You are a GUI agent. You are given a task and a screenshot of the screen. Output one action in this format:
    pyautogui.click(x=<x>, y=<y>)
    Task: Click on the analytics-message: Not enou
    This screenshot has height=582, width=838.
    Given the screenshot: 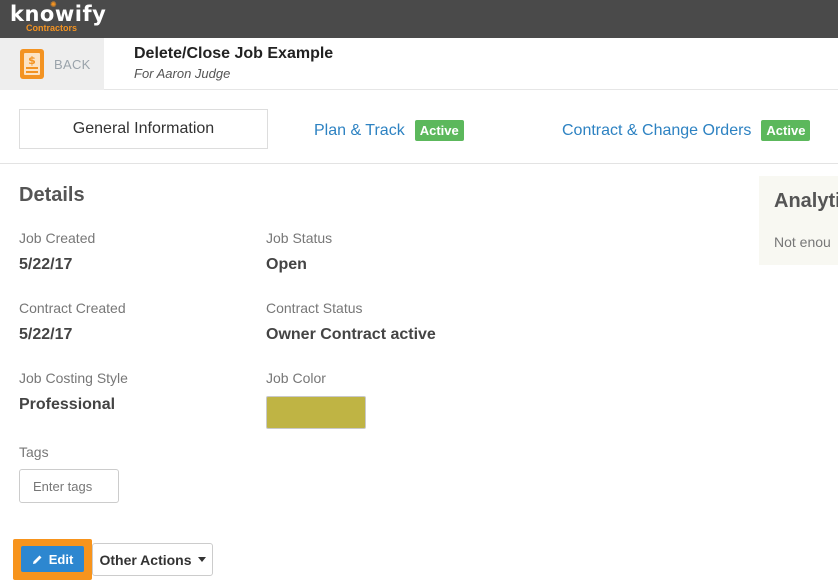 What is the action you would take?
    pyautogui.click(x=802, y=242)
    